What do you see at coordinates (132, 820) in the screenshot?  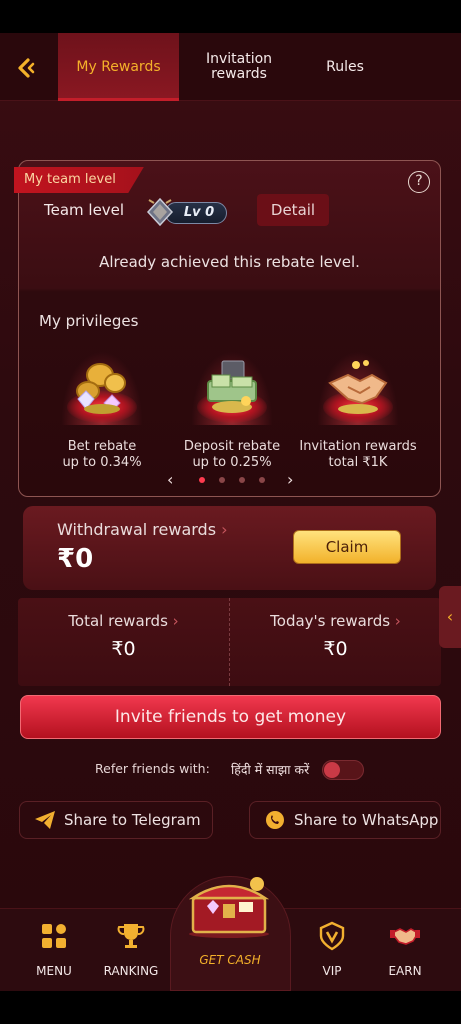 I see `share-telegram-label: Share to Telegram` at bounding box center [132, 820].